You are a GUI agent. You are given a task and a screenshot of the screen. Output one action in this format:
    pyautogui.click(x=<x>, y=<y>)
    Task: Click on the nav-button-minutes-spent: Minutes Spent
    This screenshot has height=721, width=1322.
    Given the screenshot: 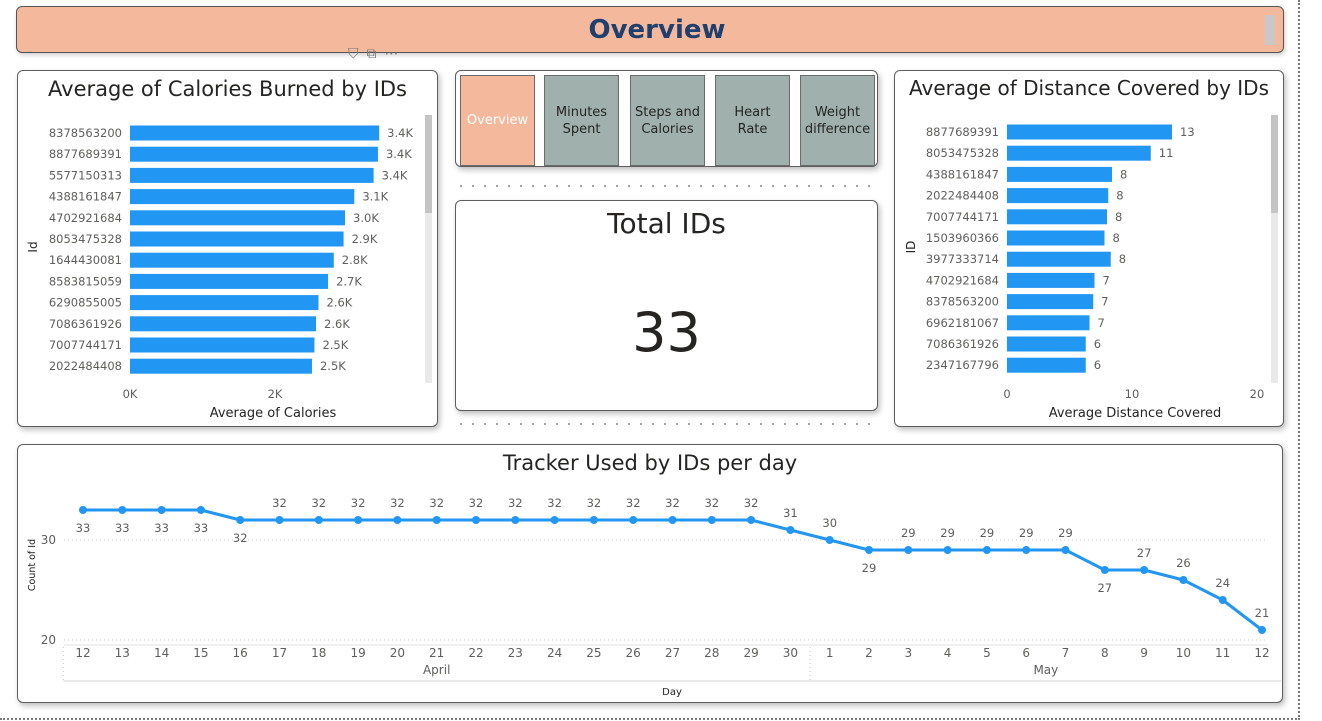 What is the action you would take?
    pyautogui.click(x=581, y=120)
    